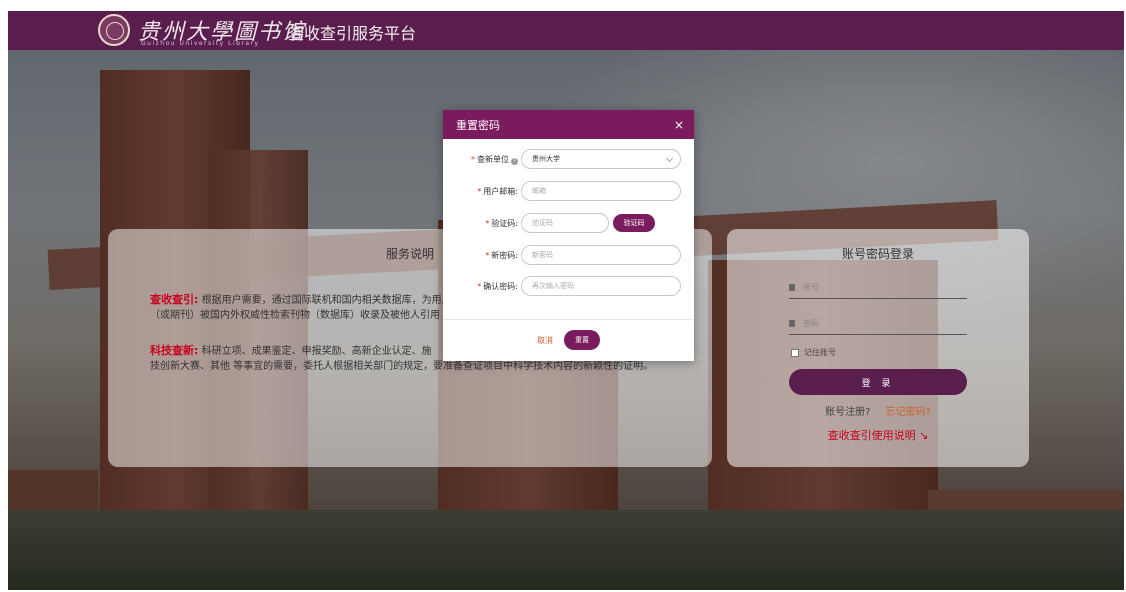  I want to click on remember-account: 记住账号, so click(813, 352).